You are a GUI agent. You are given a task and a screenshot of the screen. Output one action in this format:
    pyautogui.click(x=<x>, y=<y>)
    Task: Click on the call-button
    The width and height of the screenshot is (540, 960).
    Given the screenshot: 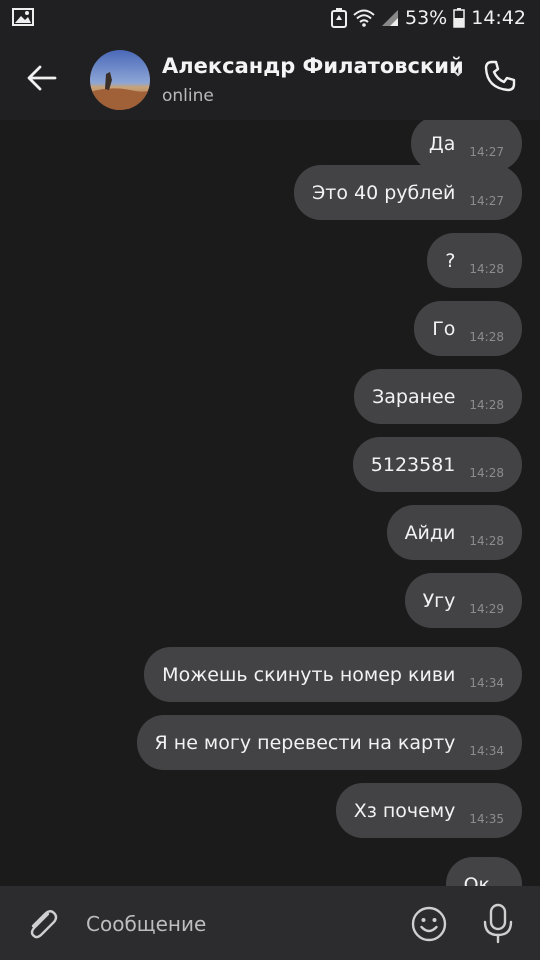 What is the action you would take?
    pyautogui.click(x=500, y=78)
    